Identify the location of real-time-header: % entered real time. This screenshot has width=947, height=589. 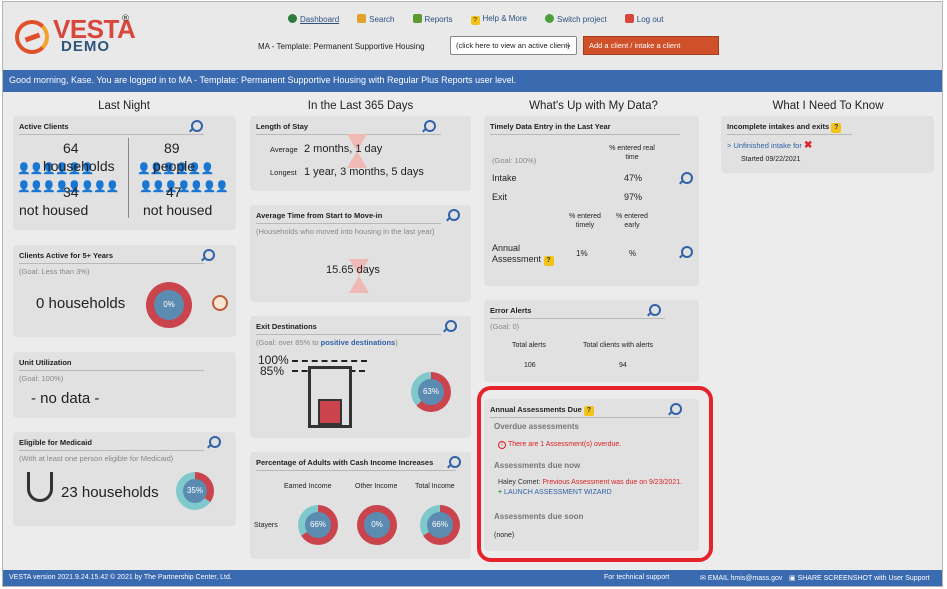
(632, 153).